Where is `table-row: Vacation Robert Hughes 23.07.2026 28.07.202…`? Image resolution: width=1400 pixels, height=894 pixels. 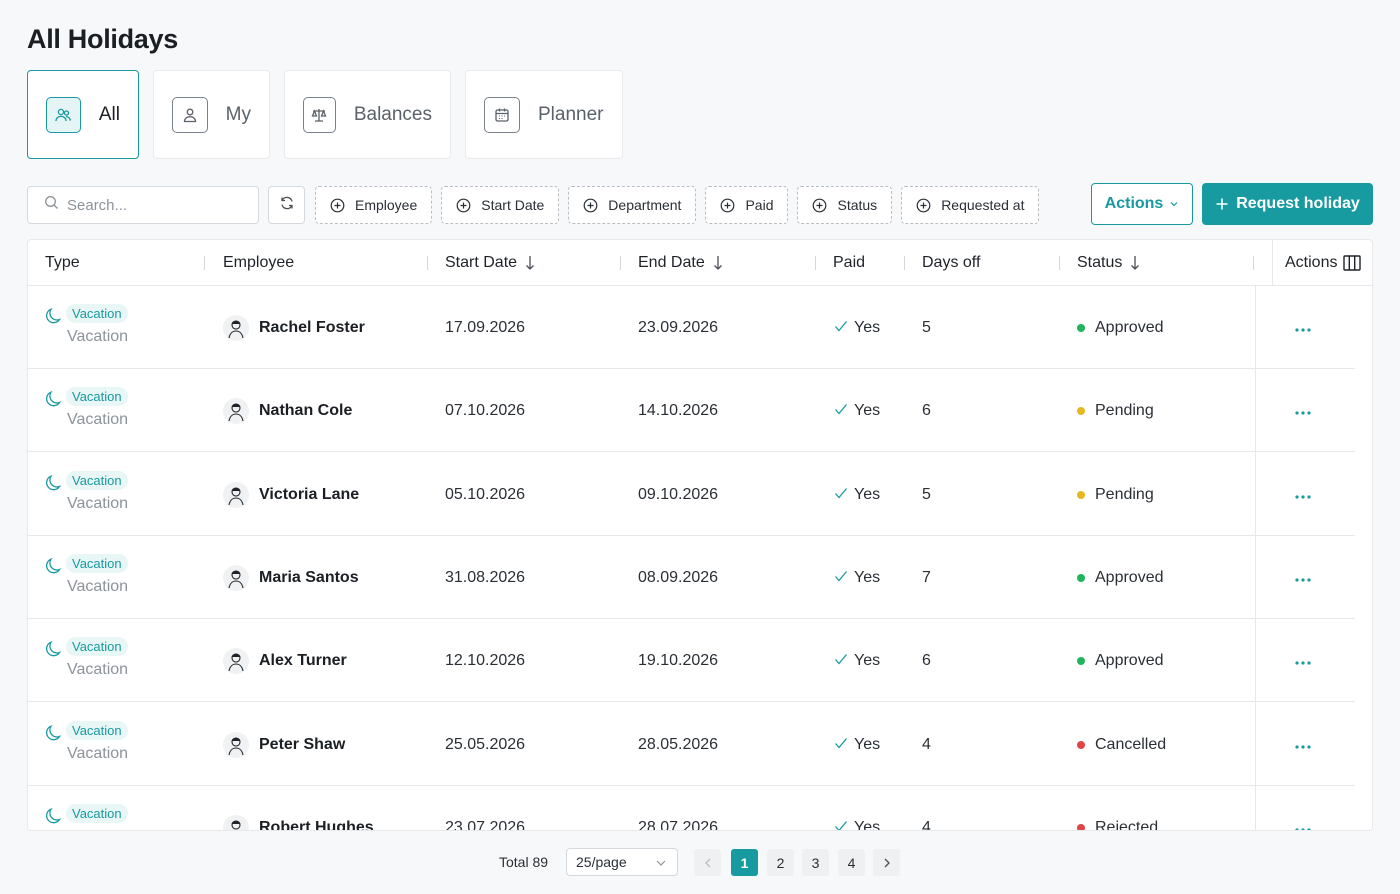 table-row: Vacation Robert Hughes 23.07.2026 28.07.202… is located at coordinates (691, 808).